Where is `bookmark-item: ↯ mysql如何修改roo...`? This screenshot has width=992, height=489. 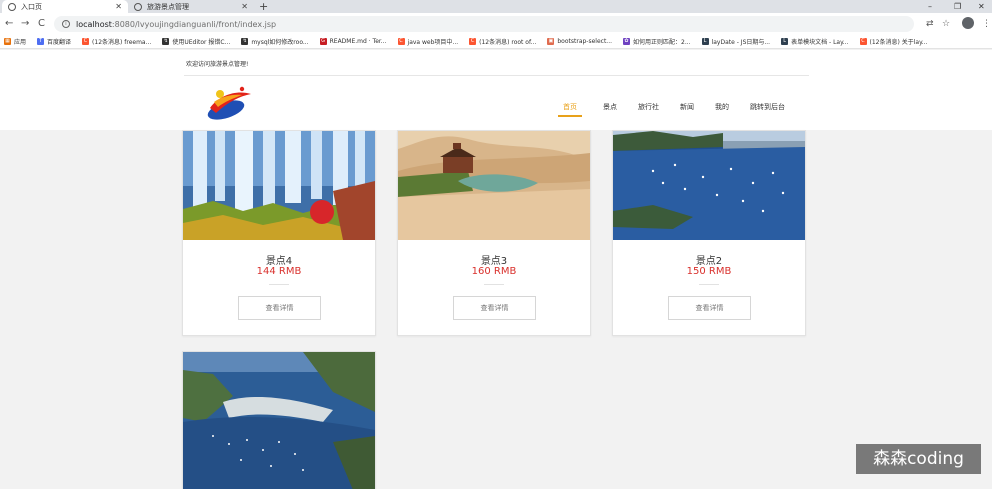 bookmark-item: ↯ mysql如何修改roo... is located at coordinates (275, 41).